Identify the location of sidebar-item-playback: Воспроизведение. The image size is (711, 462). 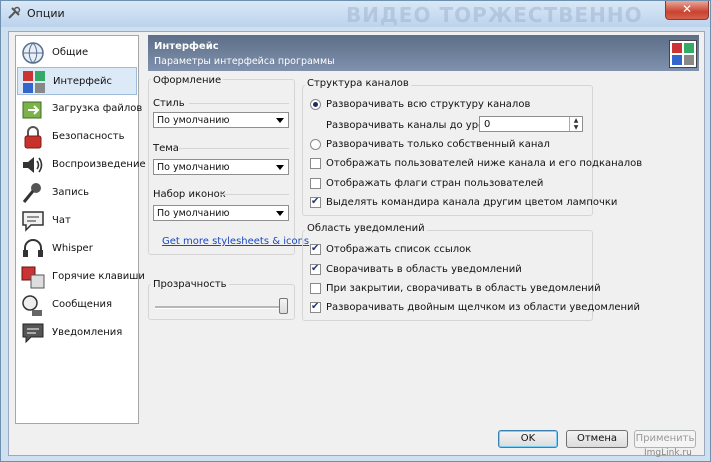
(81, 165).